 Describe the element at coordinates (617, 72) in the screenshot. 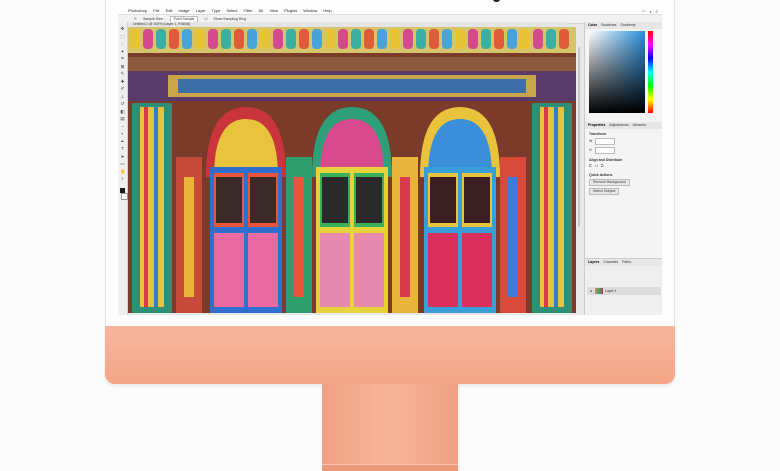

I see `color-field` at that location.